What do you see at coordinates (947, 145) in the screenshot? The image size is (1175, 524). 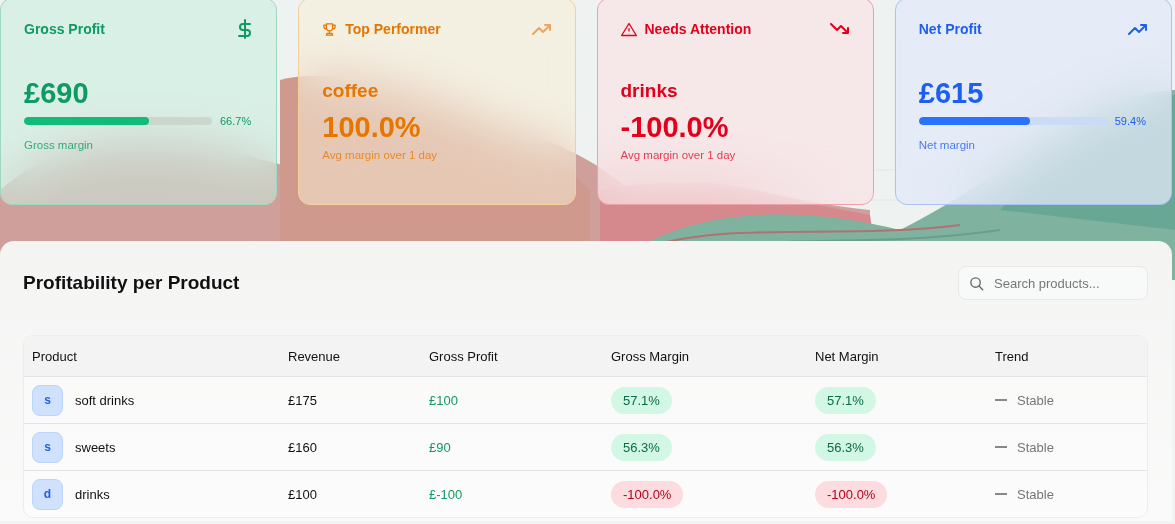 I see `card-caption: Net margin` at bounding box center [947, 145].